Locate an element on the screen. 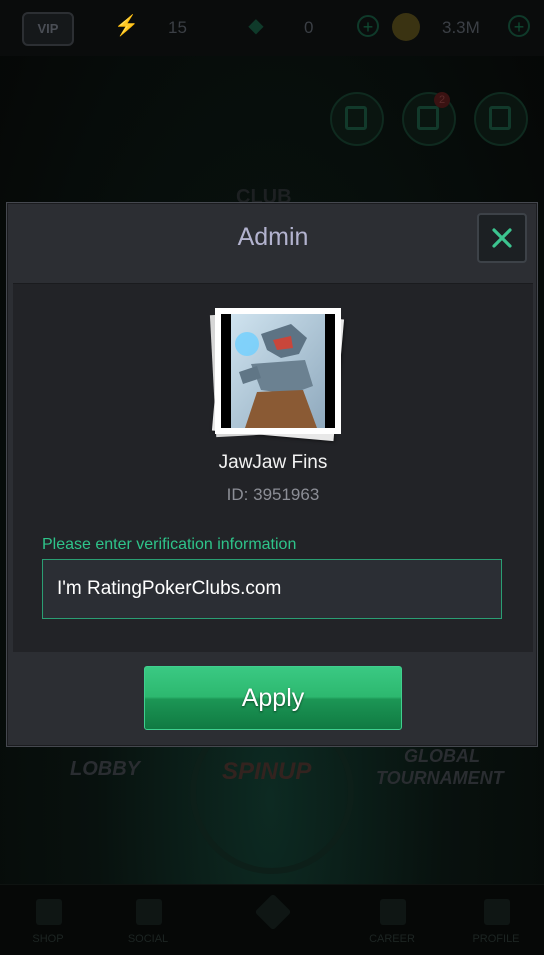 The height and width of the screenshot is (955, 544). nav-home is located at coordinates (272, 920).